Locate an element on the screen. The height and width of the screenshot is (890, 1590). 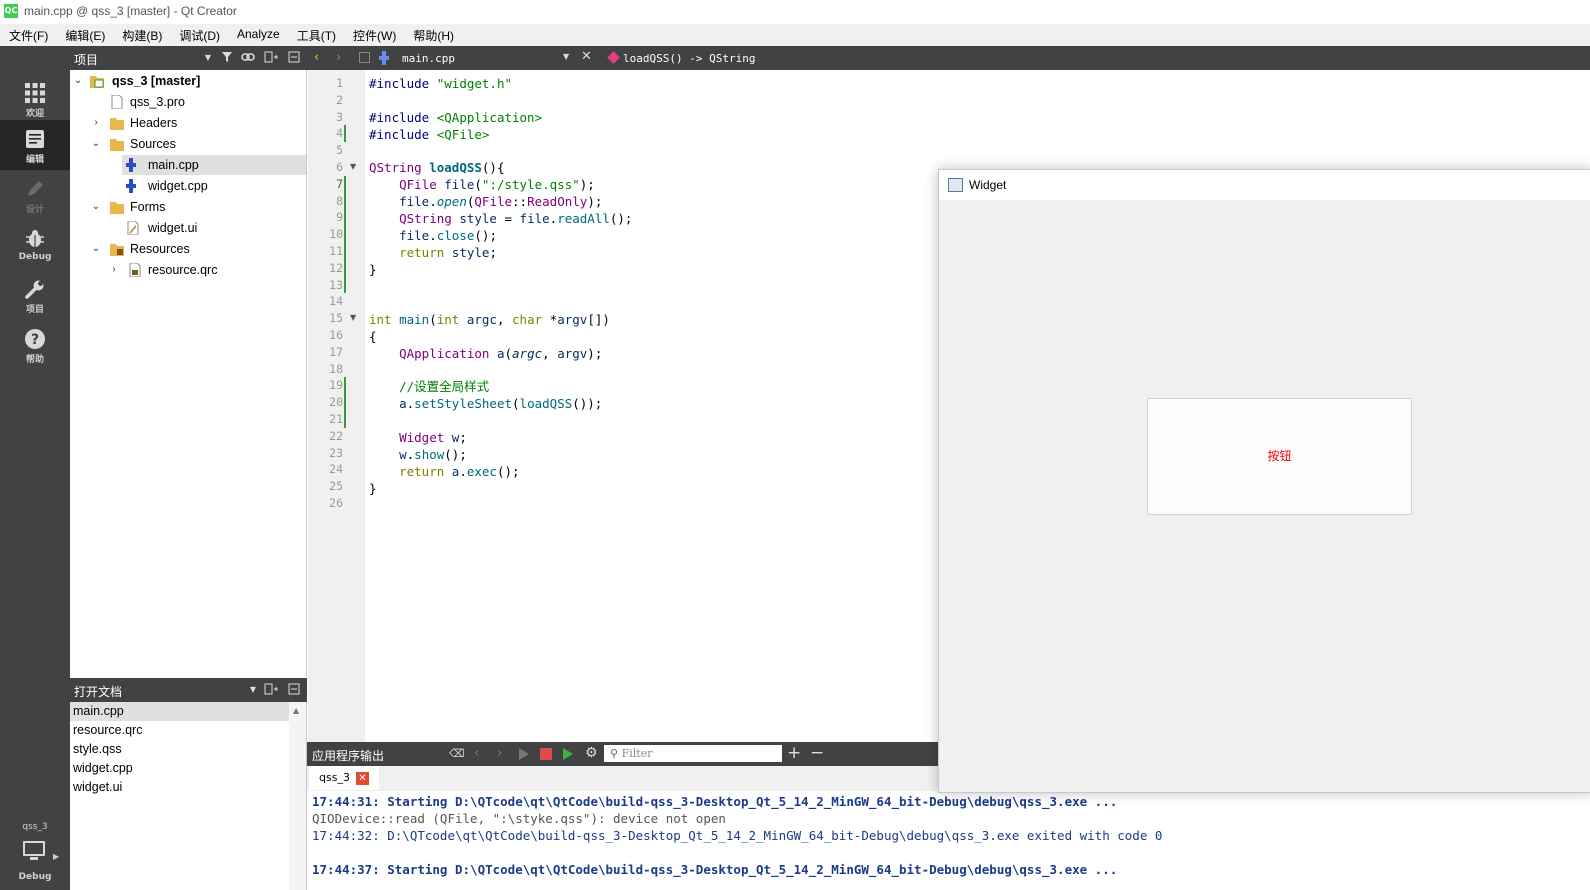
tree-item-main-cpp: main.cpp is located at coordinates (214, 165).